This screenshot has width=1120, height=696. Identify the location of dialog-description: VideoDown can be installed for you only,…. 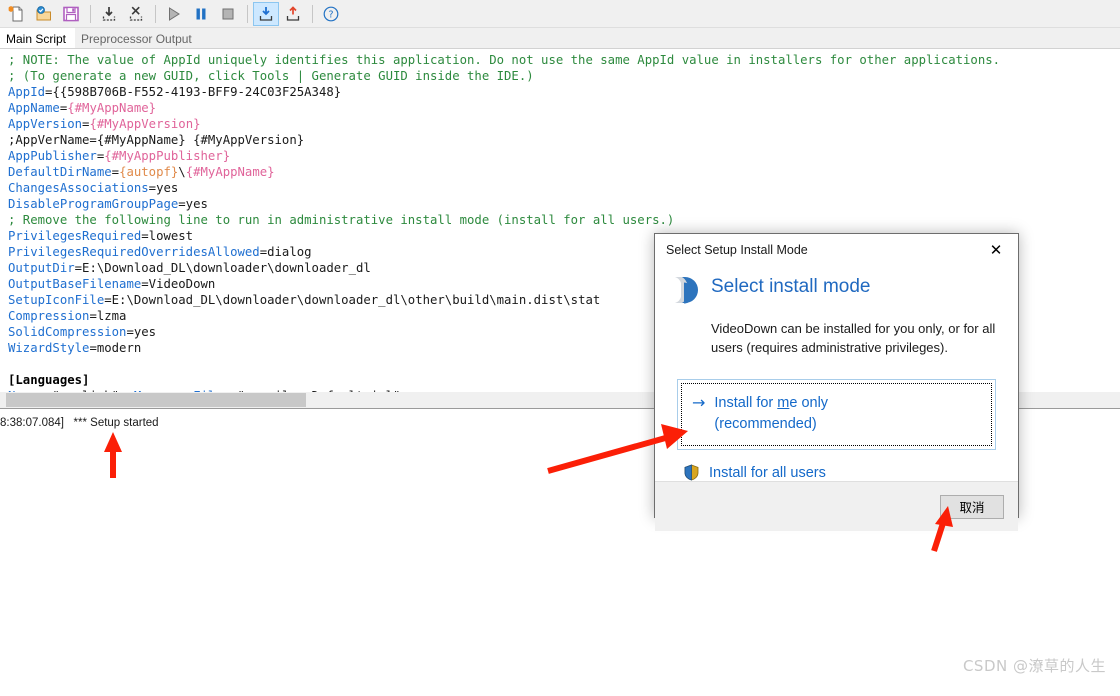
(853, 338).